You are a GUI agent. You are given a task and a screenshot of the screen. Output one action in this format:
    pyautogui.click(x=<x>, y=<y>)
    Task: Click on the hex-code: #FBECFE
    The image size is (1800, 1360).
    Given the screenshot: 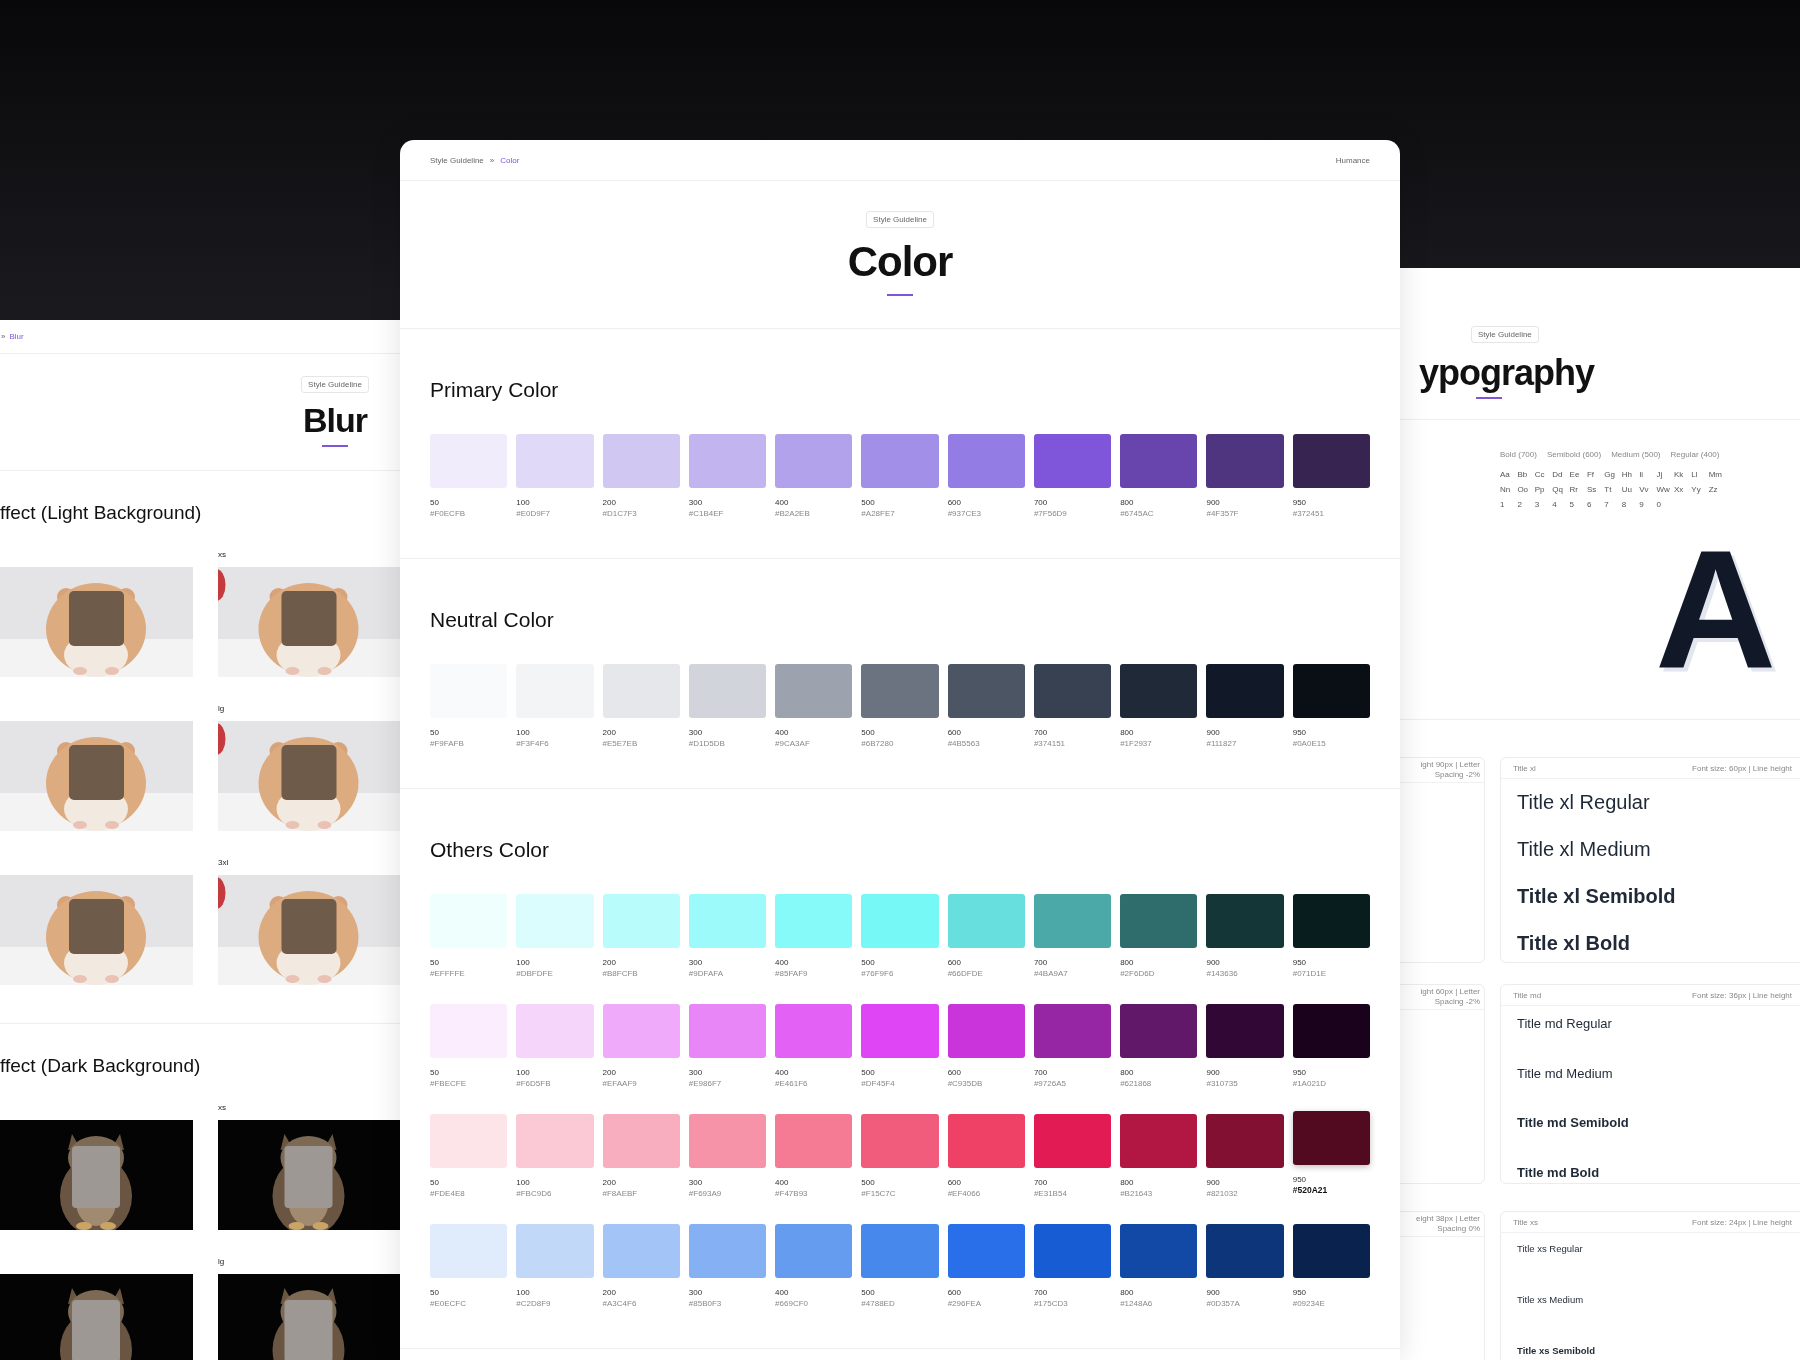 What is the action you would take?
    pyautogui.click(x=448, y=1083)
    